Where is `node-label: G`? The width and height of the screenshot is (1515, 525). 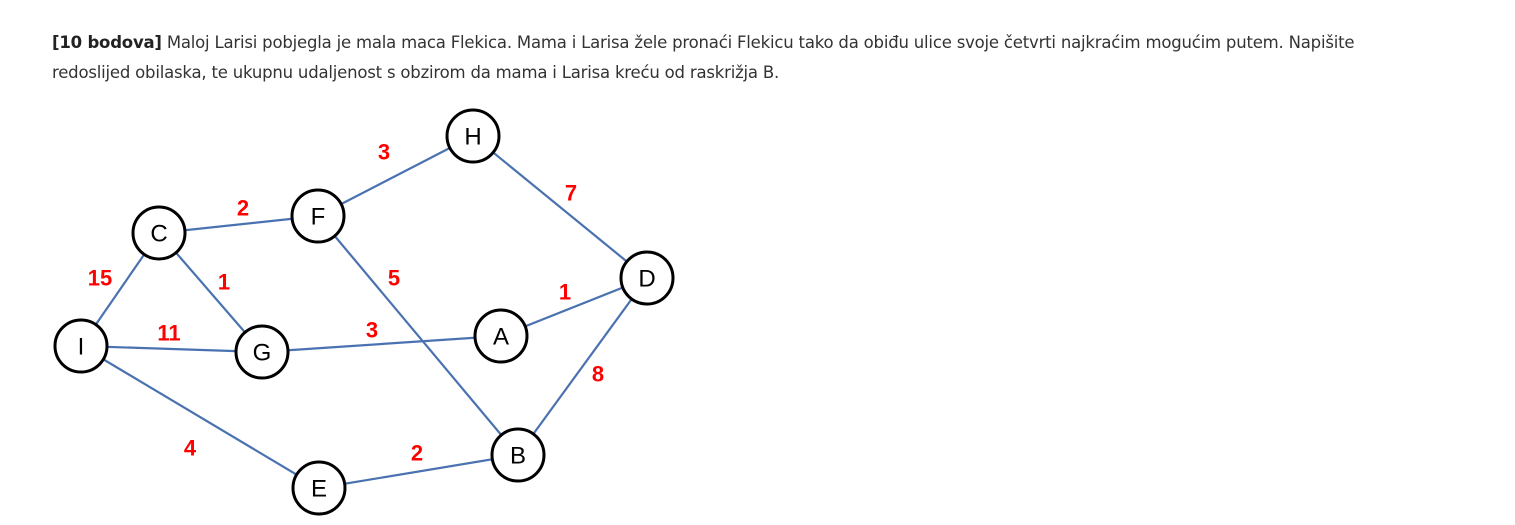 node-label: G is located at coordinates (262, 353).